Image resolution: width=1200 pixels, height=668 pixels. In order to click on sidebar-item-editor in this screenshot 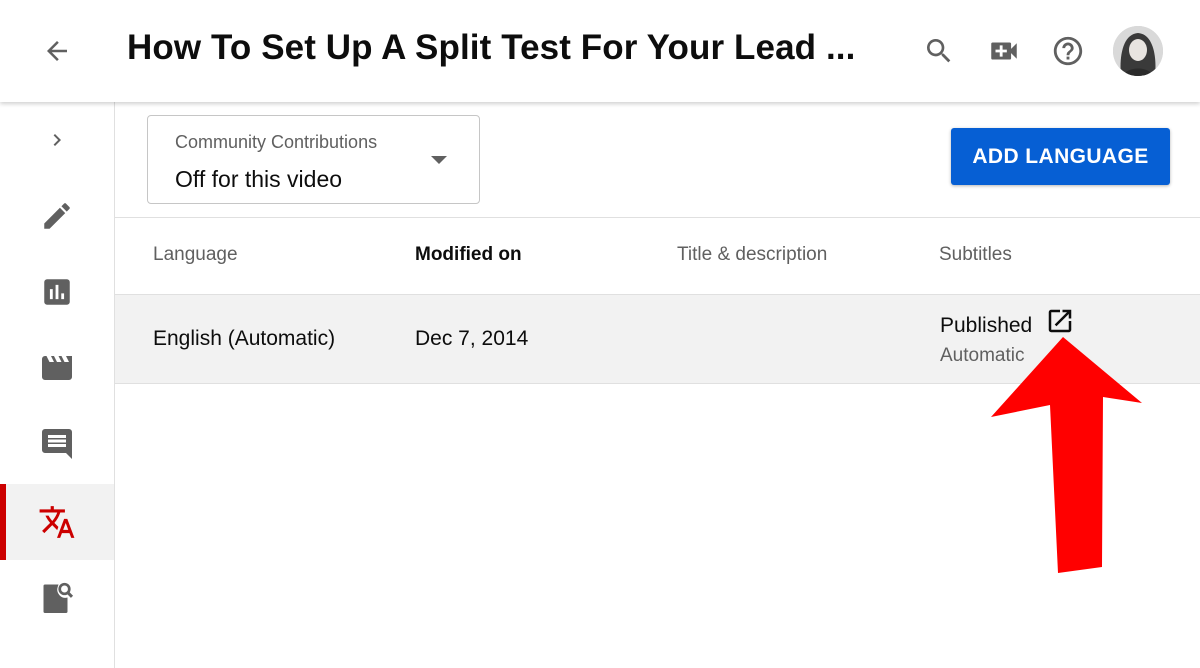, I will do `click(57, 368)`.